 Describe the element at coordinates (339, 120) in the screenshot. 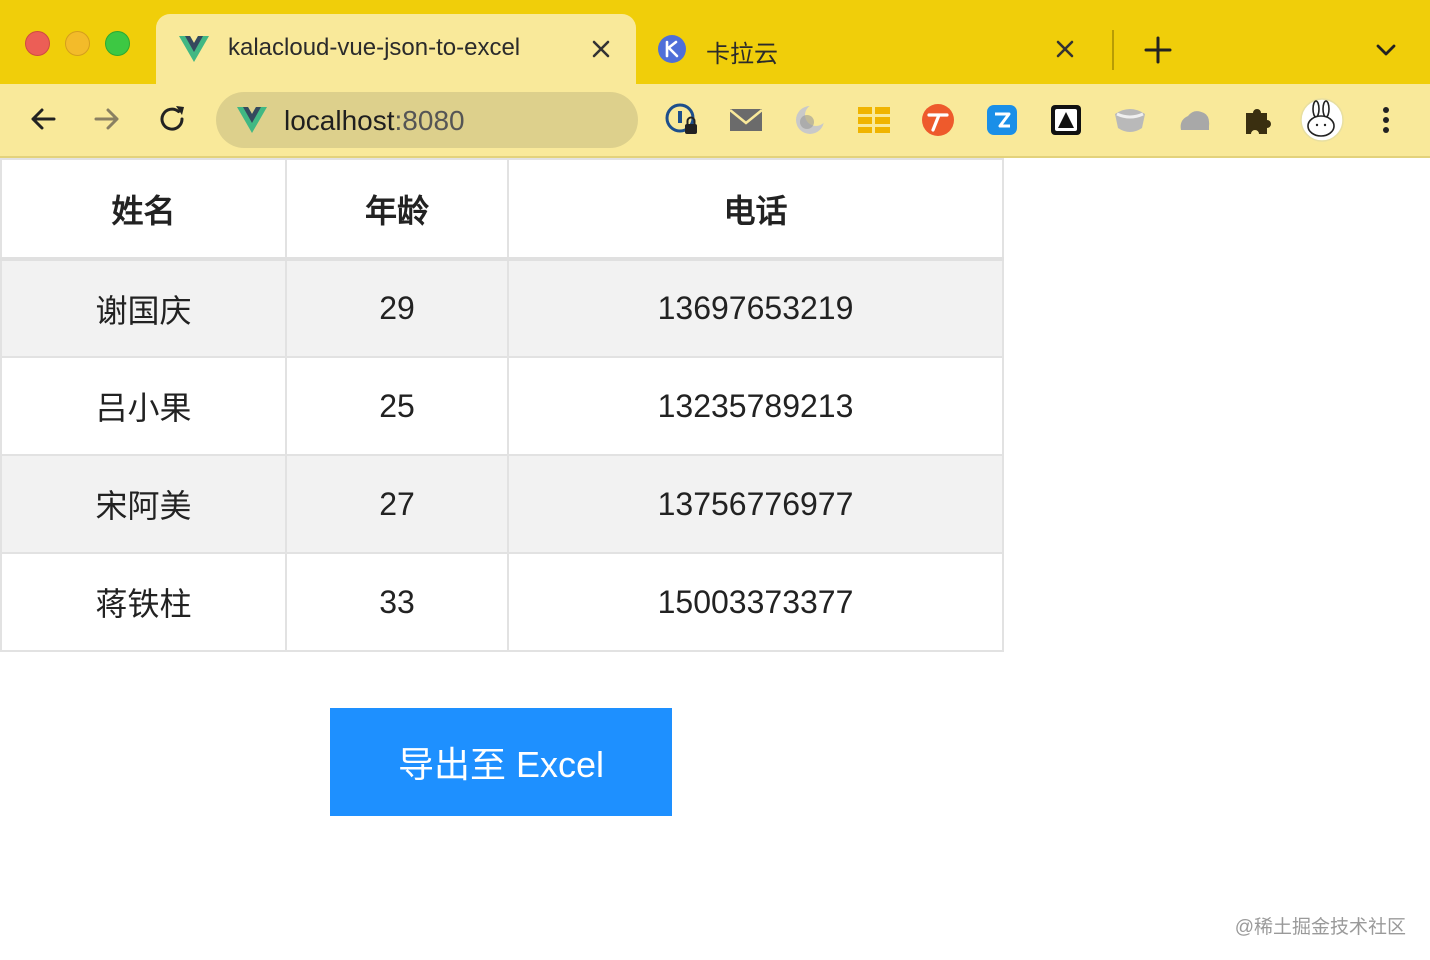

I see `url-host: localhost` at that location.